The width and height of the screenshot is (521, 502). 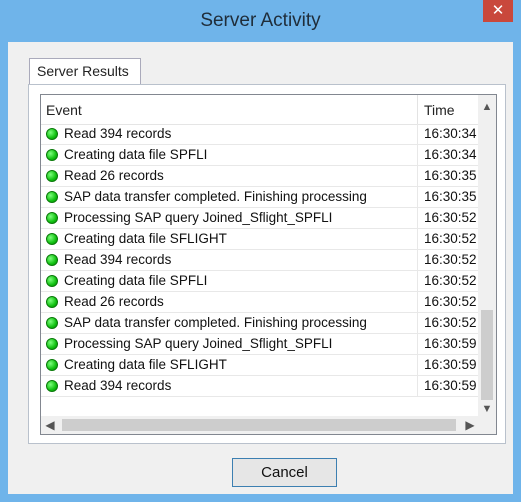 I want to click on scroll-left-icon: ◀, so click(x=50, y=425).